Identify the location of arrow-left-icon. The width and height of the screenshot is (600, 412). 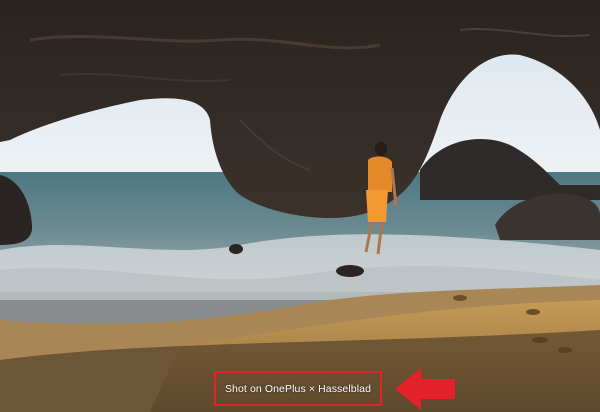
(425, 389).